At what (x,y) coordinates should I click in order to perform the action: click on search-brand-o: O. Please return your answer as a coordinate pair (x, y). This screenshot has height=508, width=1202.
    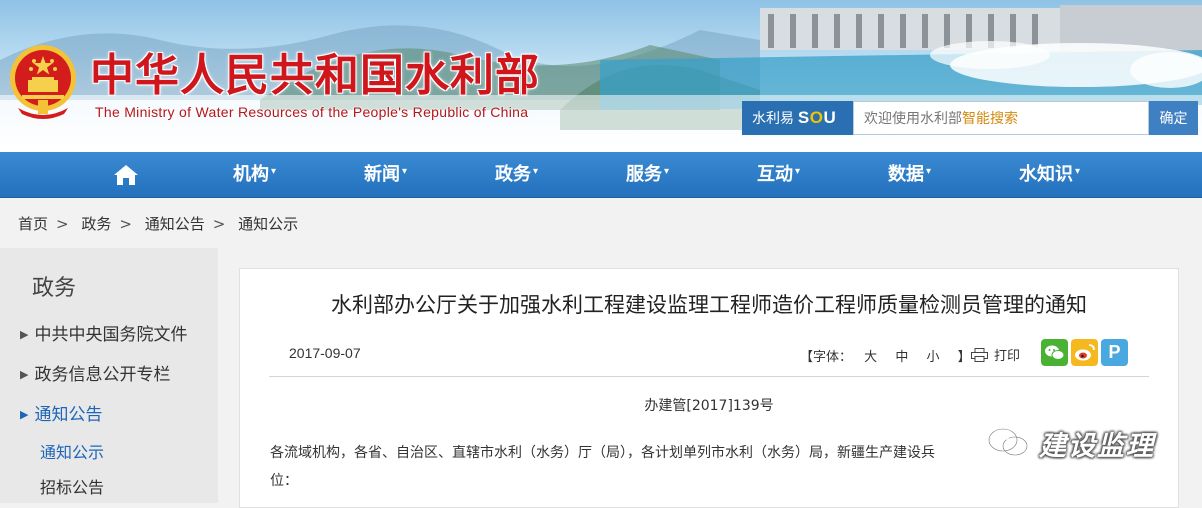
    Looking at the image, I should click on (816, 117).